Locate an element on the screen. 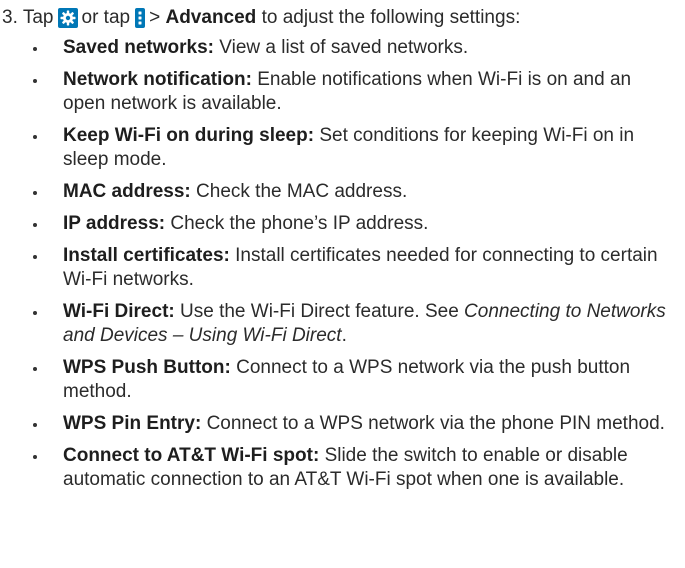 The height and width of the screenshot is (568, 685). step-suffix-text: to adjust the following settings: is located at coordinates (391, 17).